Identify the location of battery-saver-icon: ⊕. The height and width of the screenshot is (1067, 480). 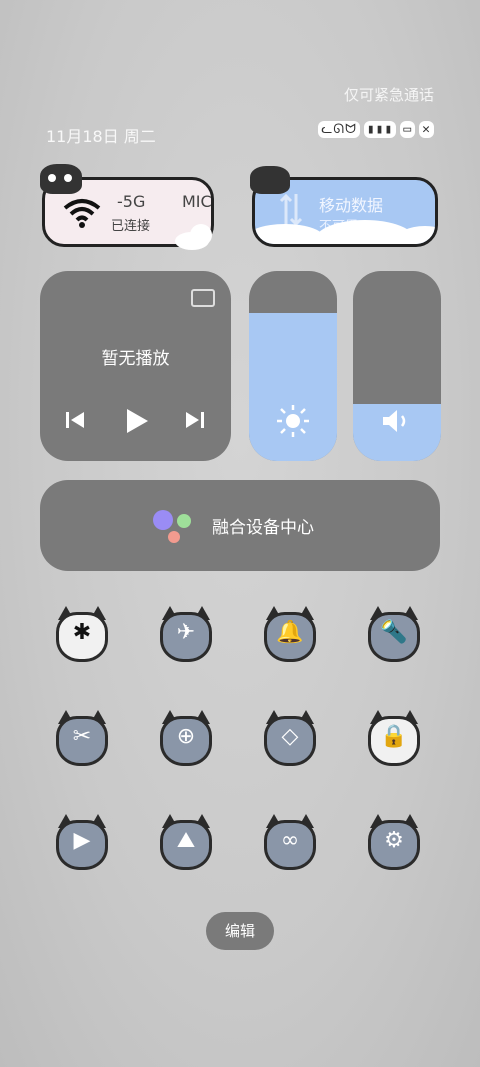
(186, 736).